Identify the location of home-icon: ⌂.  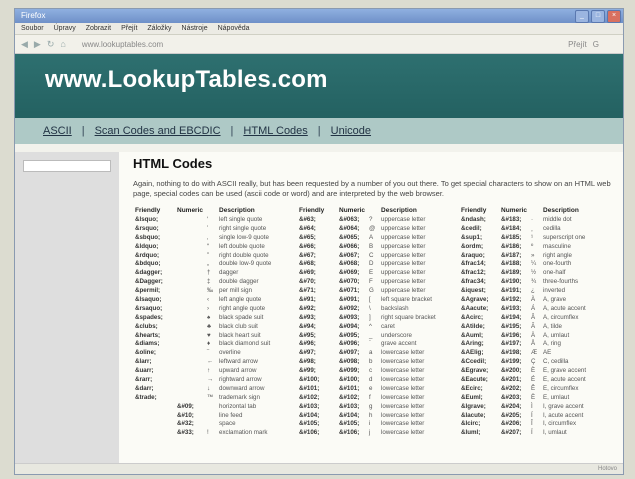
(62, 44).